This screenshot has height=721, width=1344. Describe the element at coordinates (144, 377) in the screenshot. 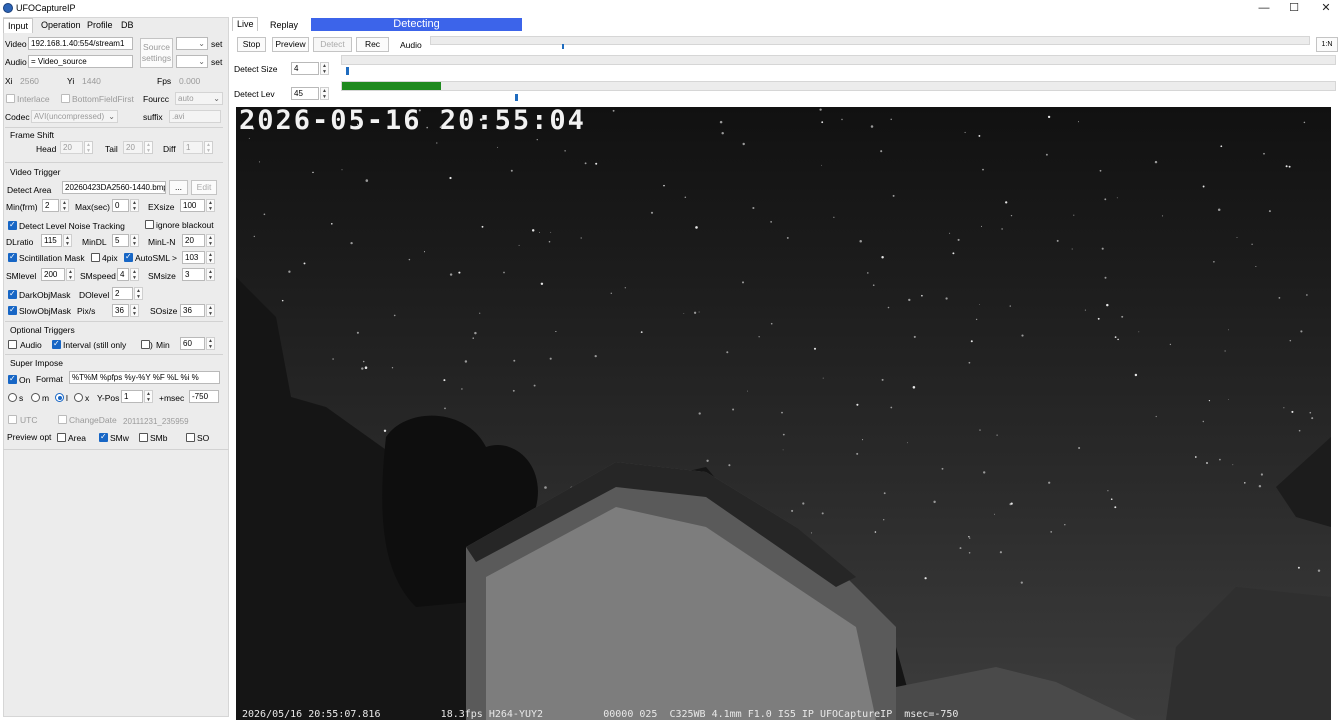

I see `format-field: %T%M %pfps %y-%Y %F %L %i %` at that location.